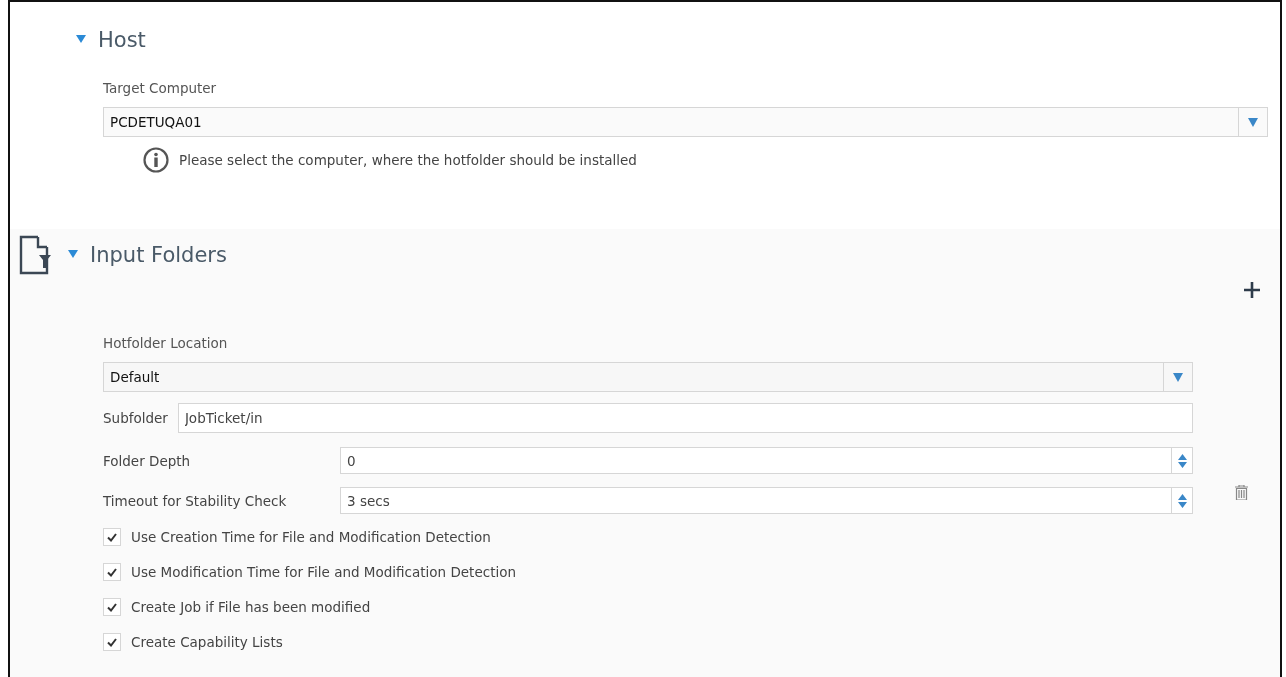 The image size is (1286, 677). Describe the element at coordinates (1252, 290) in the screenshot. I see `add-button` at that location.